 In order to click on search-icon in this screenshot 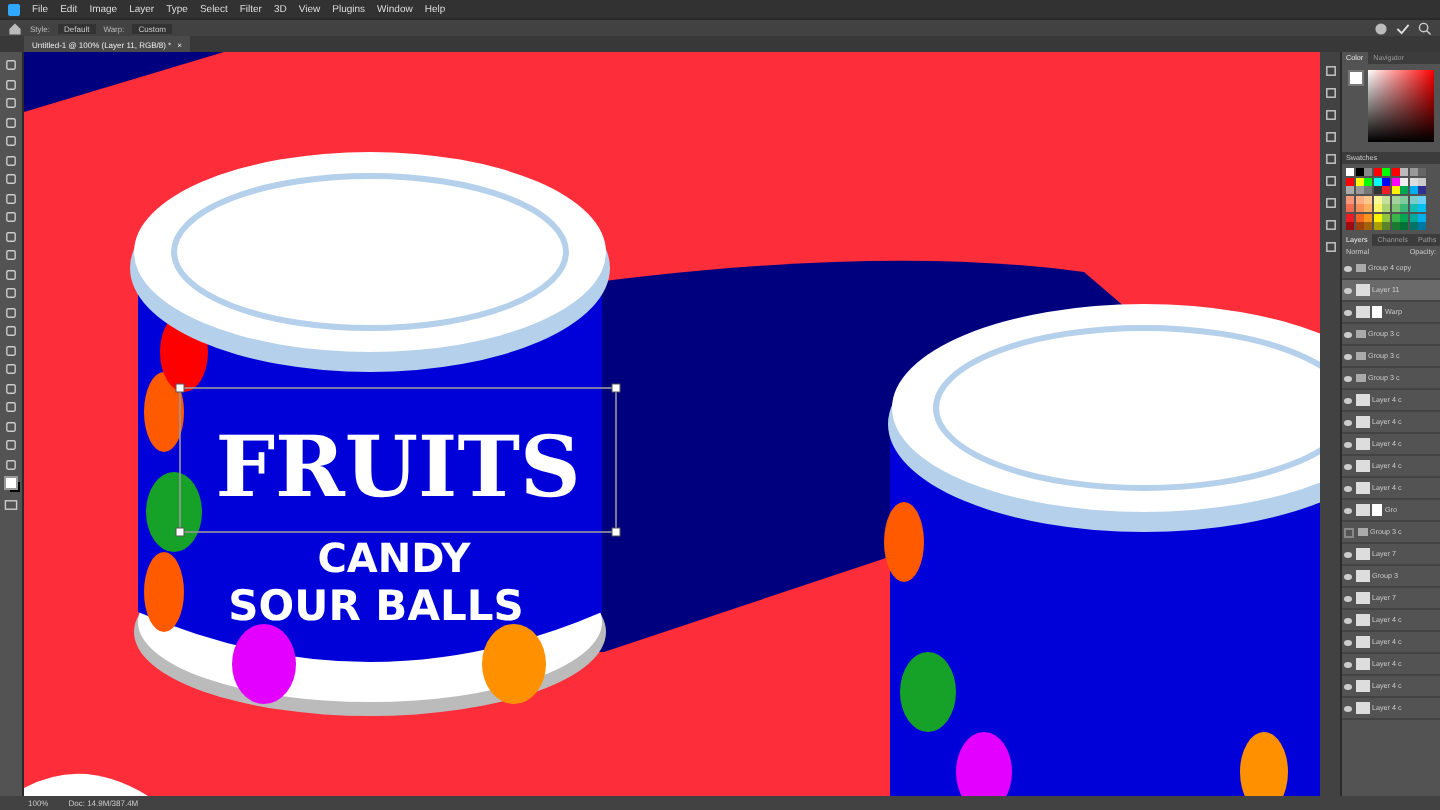, I will do `click(1425, 28)`.